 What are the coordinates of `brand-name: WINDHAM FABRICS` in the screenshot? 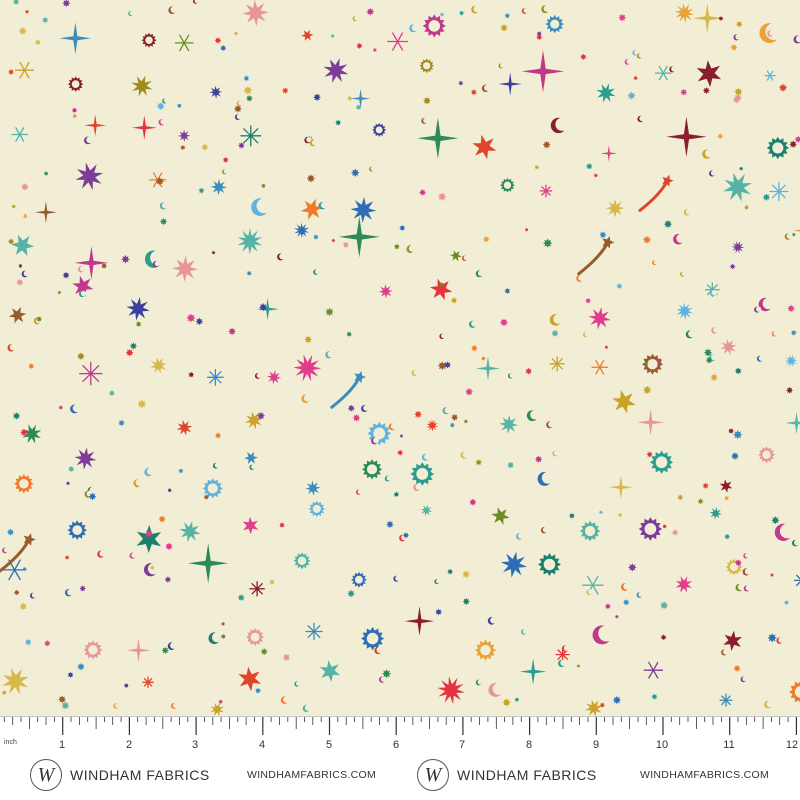 It's located at (140, 775).